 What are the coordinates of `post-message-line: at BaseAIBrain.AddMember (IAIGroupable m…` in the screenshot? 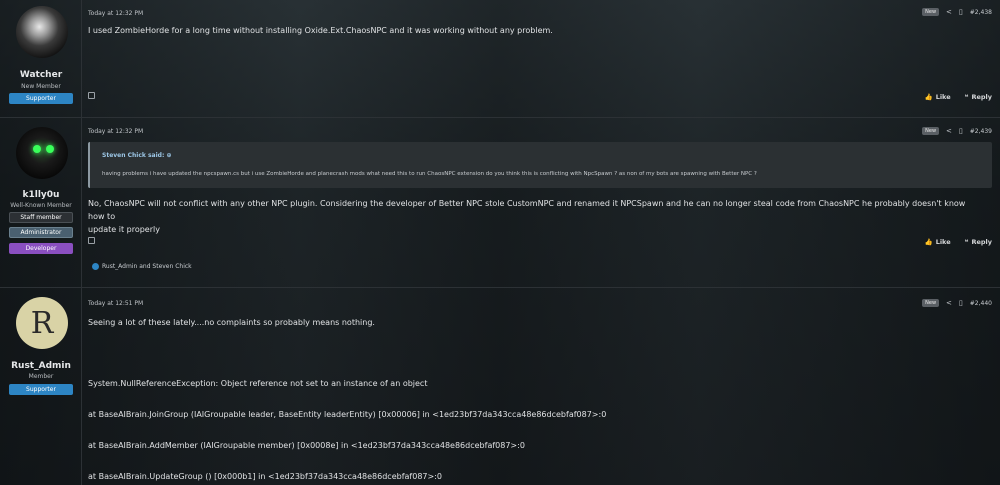 It's located at (306, 445).